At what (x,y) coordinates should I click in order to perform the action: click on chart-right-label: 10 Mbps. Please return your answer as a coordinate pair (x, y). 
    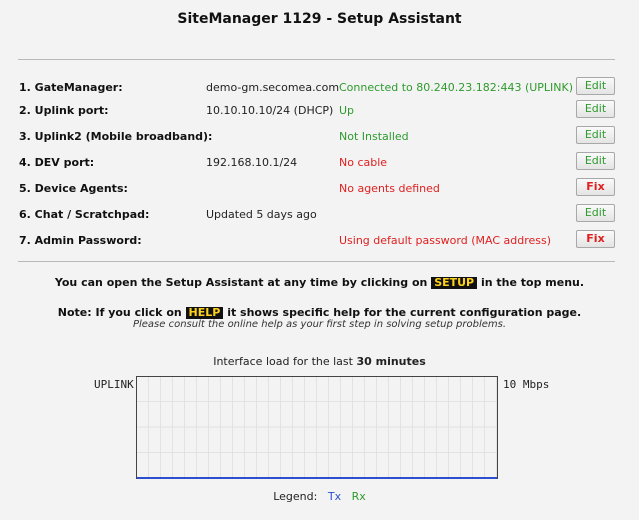
    Looking at the image, I should click on (526, 384).